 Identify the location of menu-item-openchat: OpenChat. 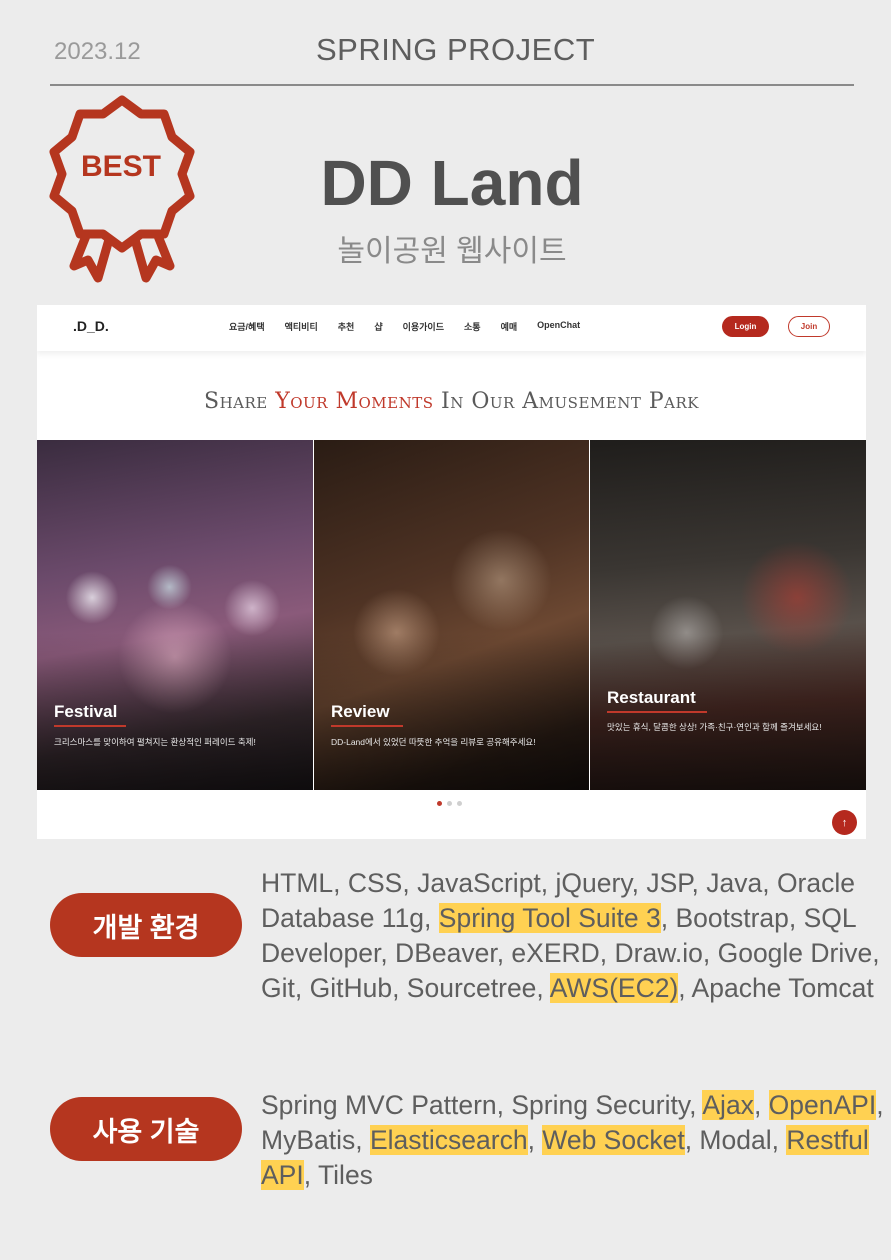
(558, 326).